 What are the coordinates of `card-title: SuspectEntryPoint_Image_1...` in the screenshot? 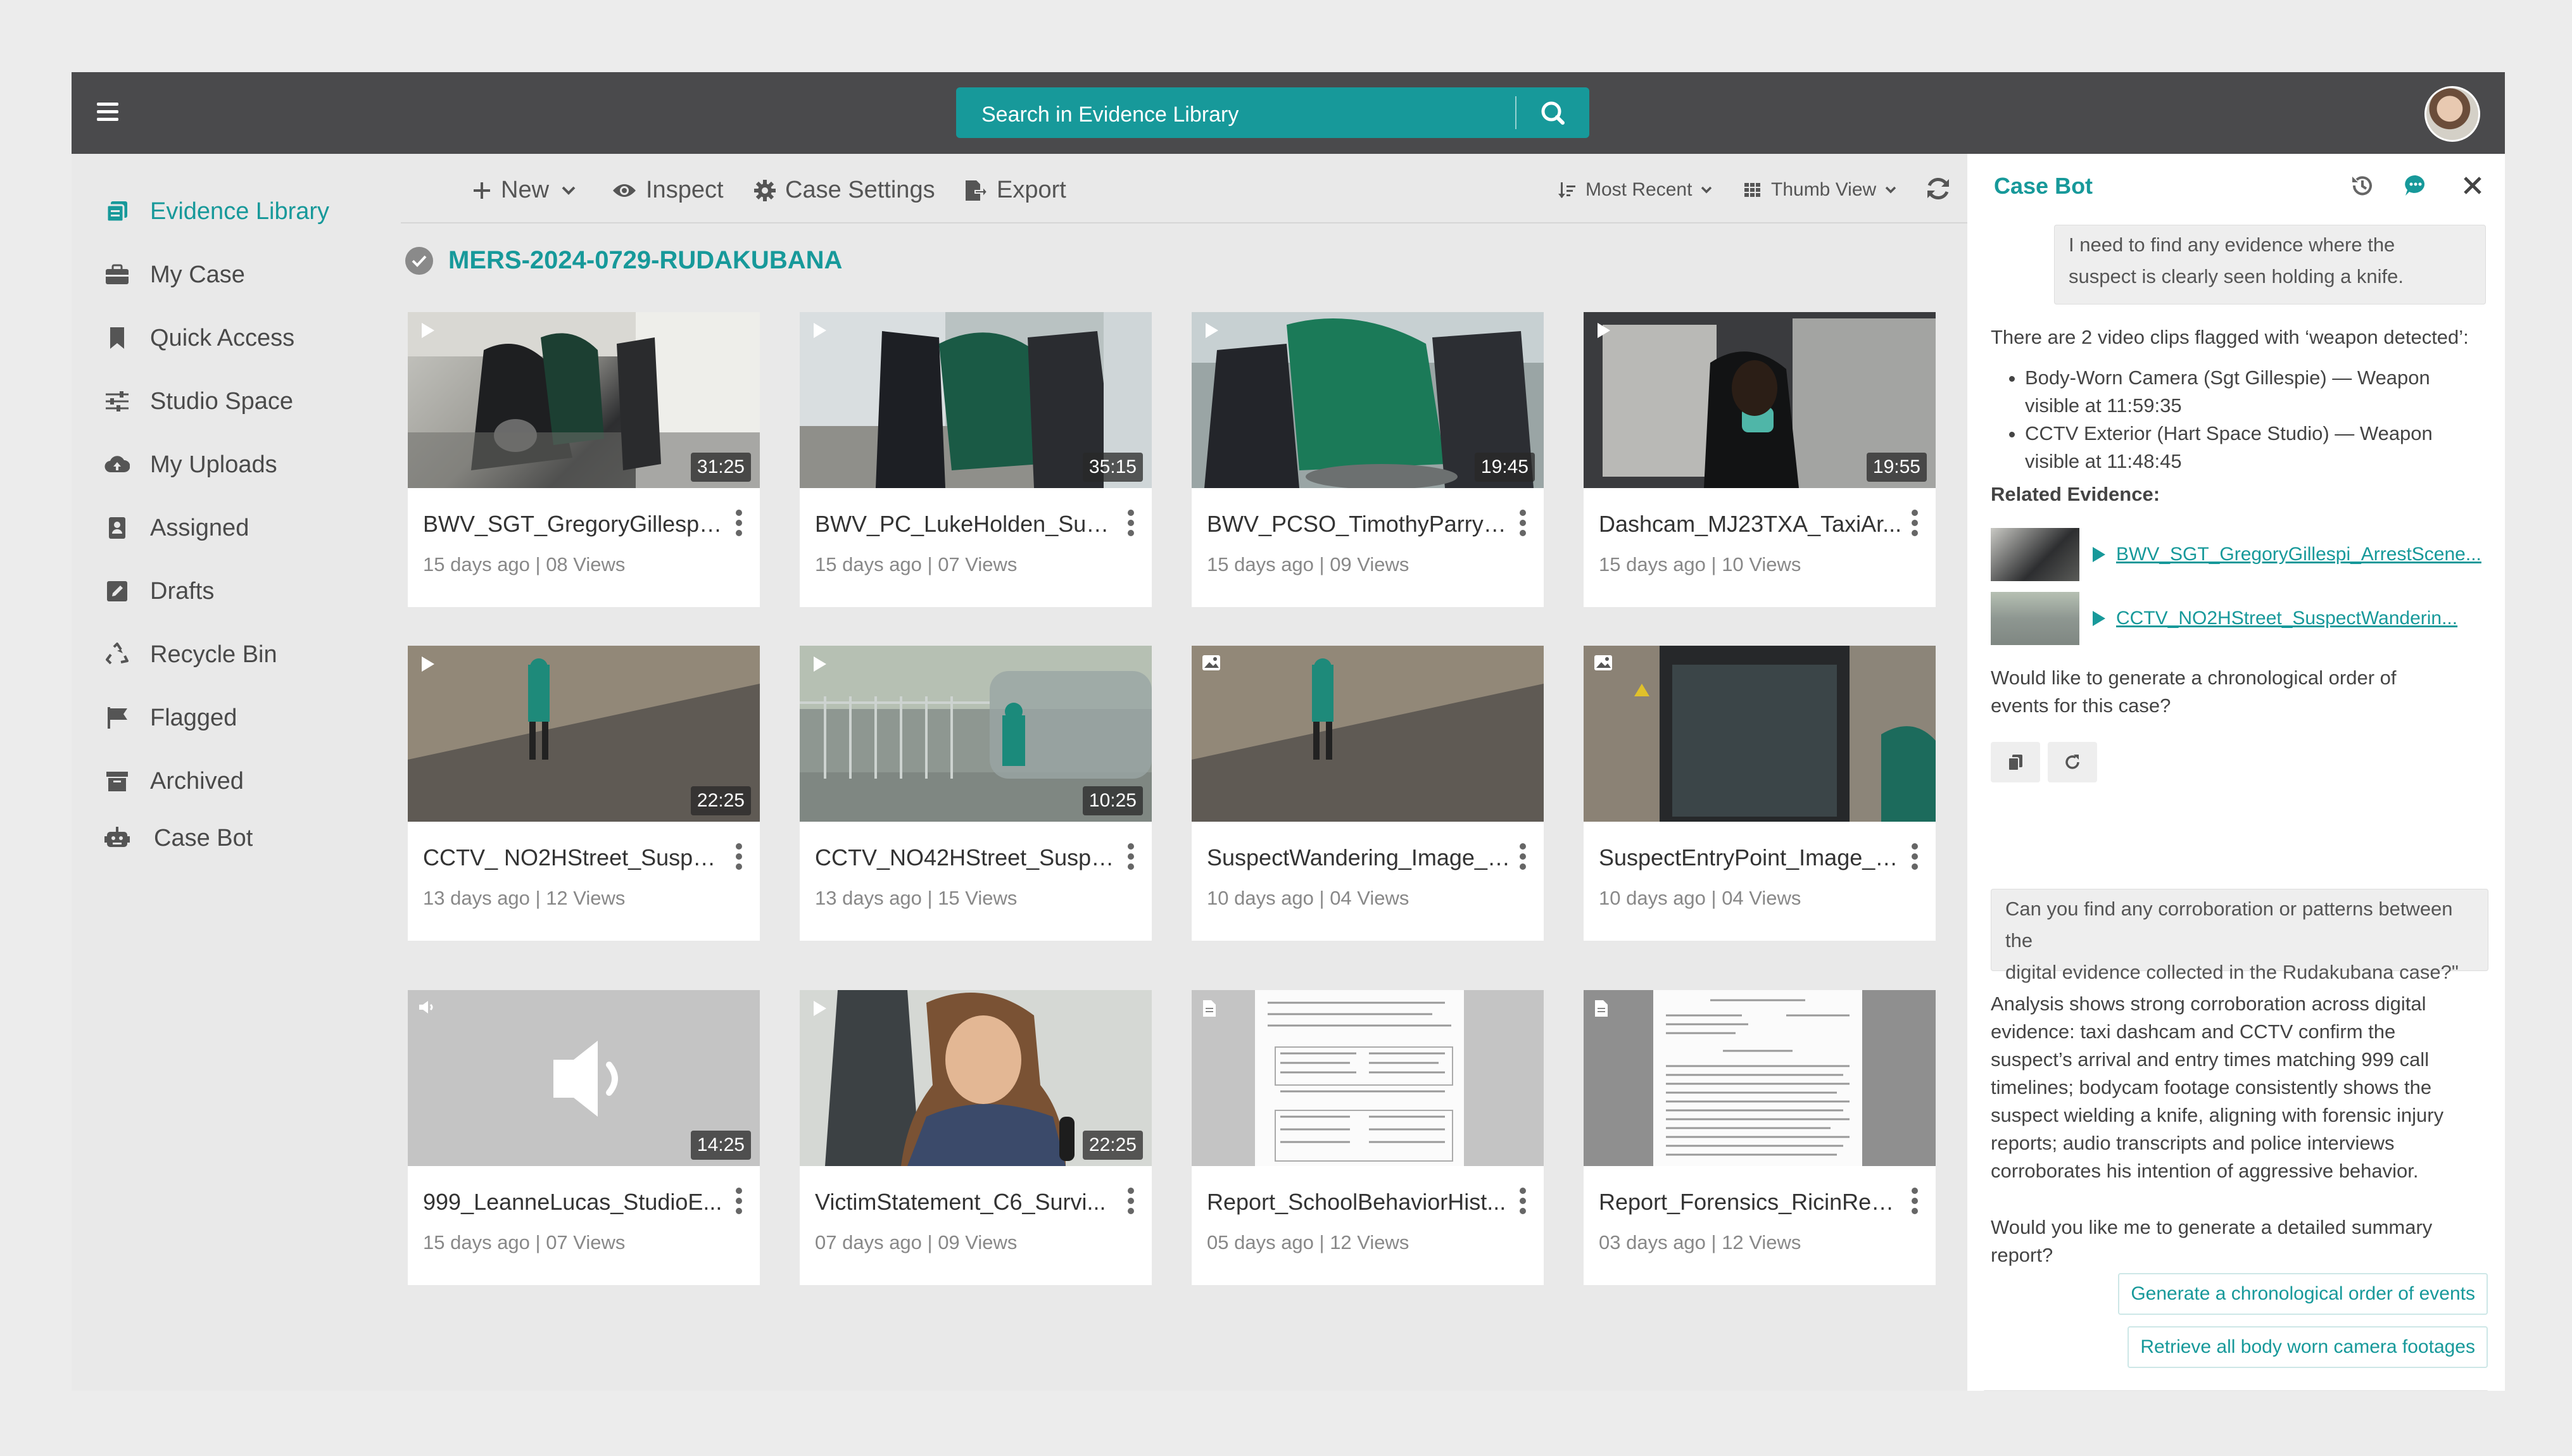 It's located at (1751, 857).